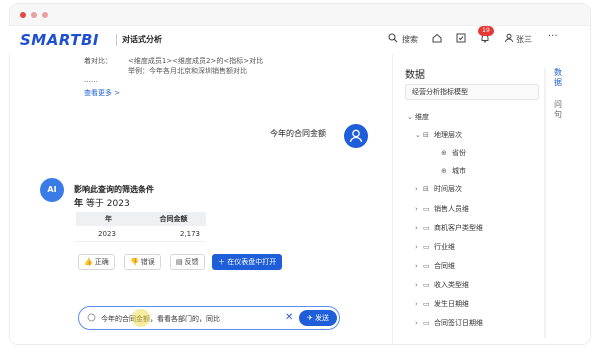  I want to click on dimension-header: ⌄ 维度, so click(418, 117).